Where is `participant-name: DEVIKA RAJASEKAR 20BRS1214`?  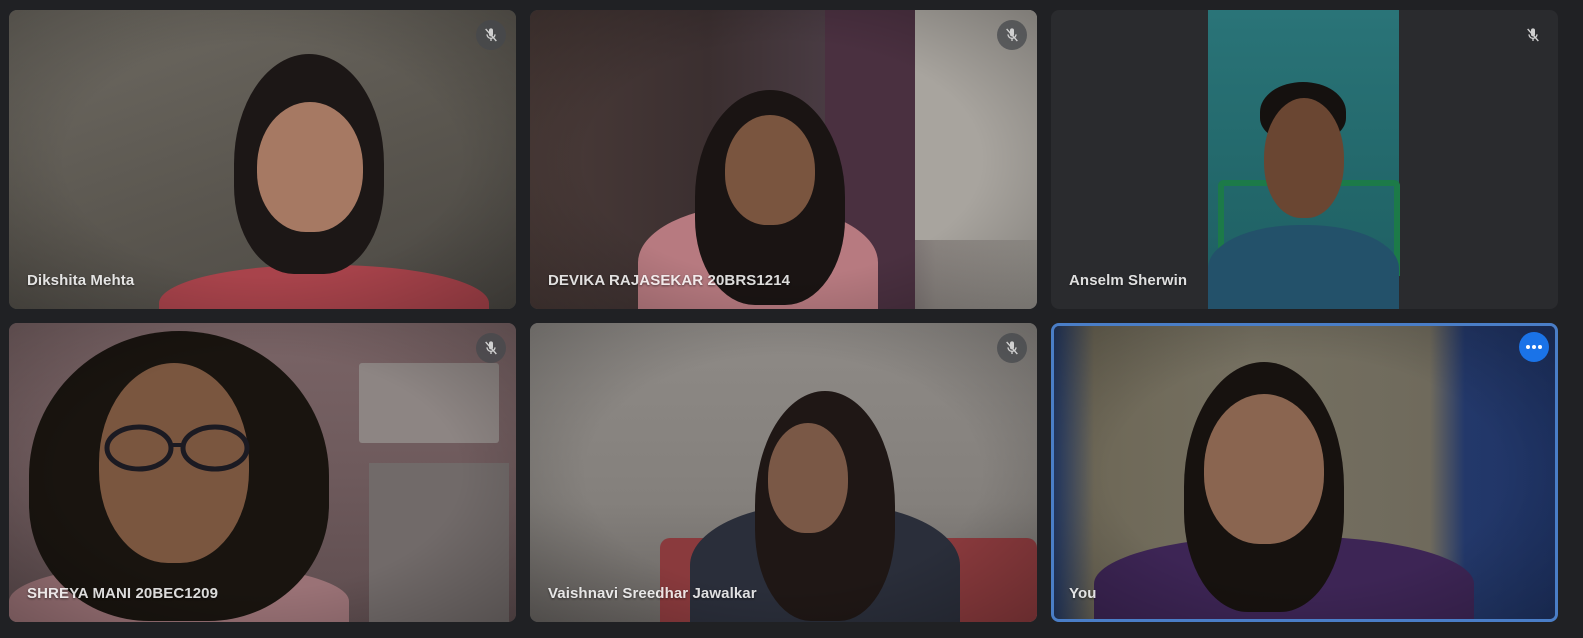 participant-name: DEVIKA RAJASEKAR 20BRS1214 is located at coordinates (669, 280).